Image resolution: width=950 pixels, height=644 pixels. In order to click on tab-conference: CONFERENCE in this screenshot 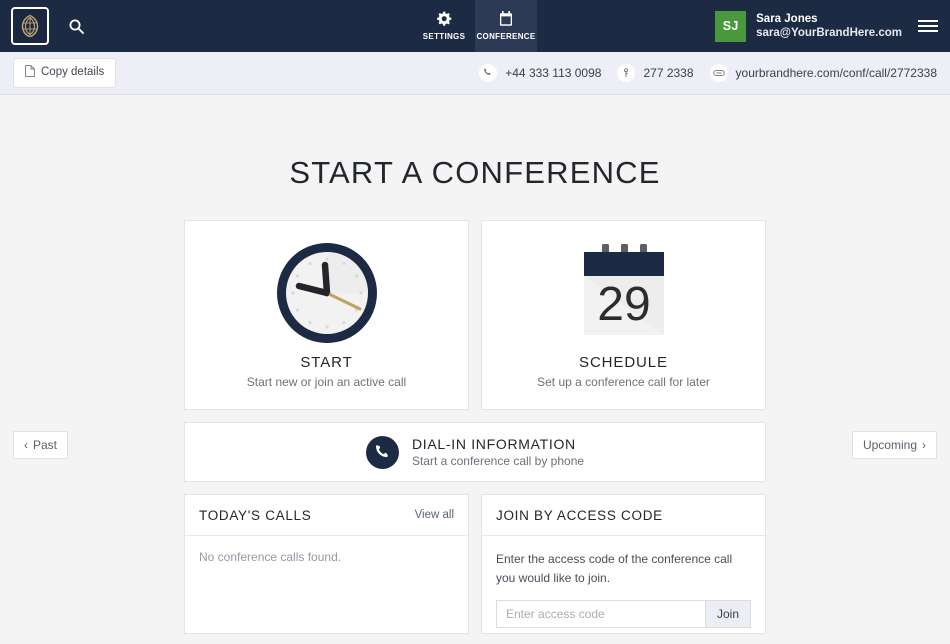, I will do `click(506, 26)`.